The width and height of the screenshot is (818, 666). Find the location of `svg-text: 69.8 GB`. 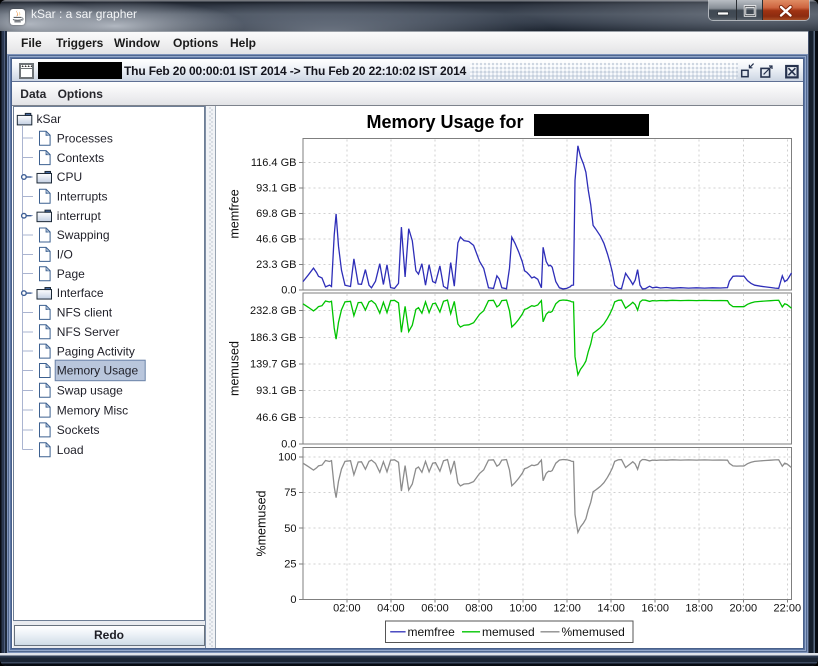

svg-text: 69.8 GB is located at coordinates (276, 214).